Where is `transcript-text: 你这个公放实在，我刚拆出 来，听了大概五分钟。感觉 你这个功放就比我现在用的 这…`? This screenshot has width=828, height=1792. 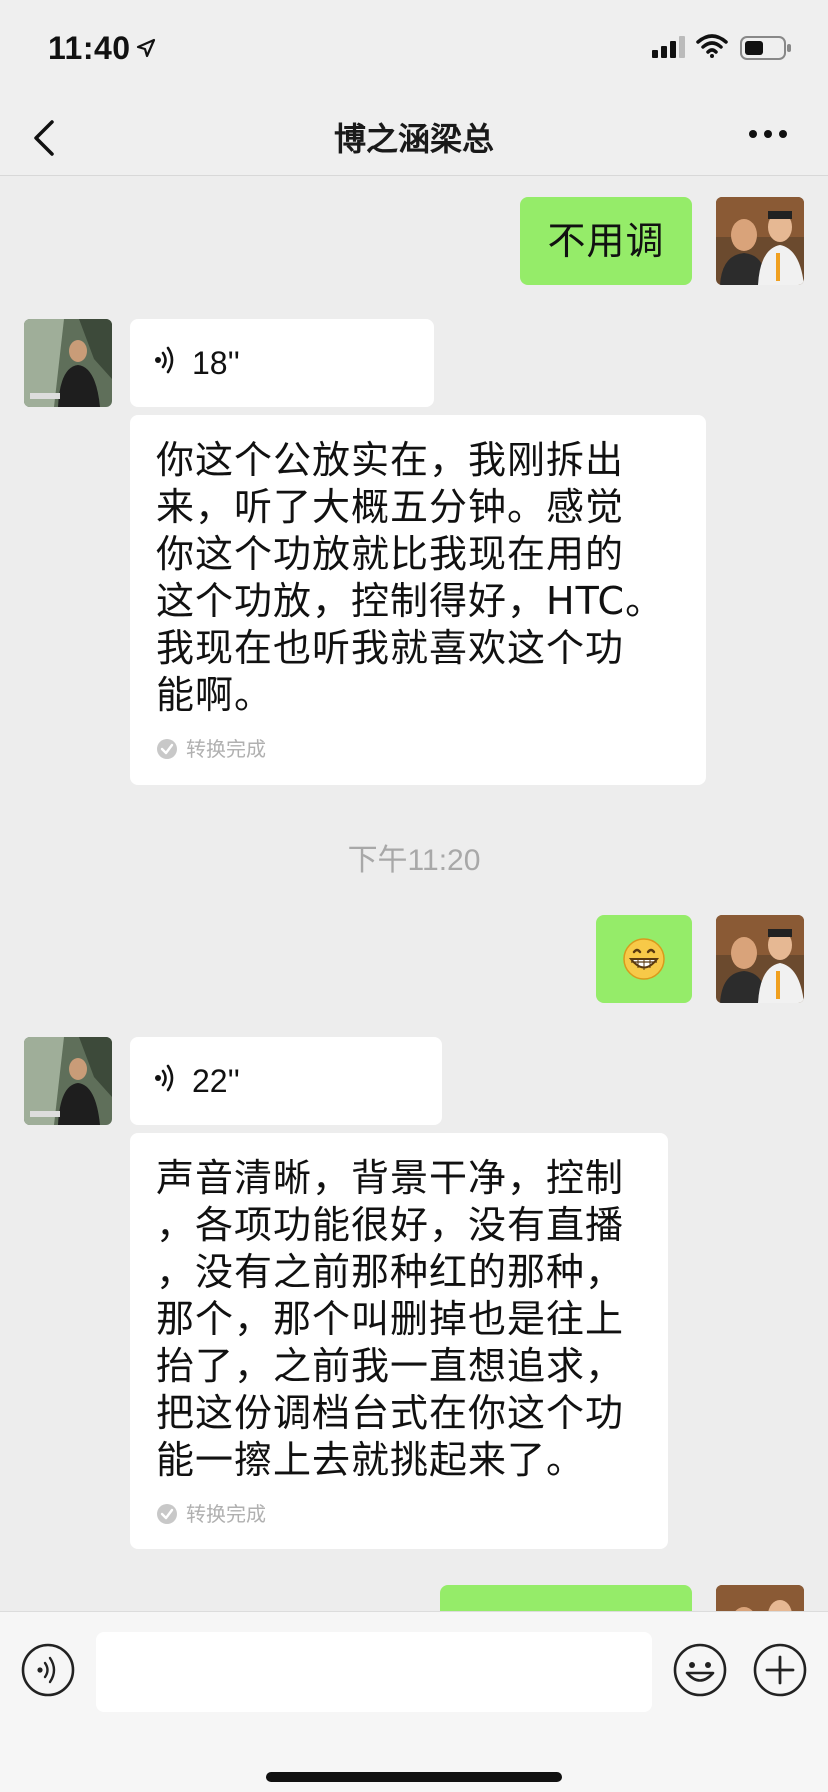 transcript-text: 你这个公放实在，我刚拆出 来，听了大概五分钟。感觉 你这个功放就比我现在用的 这… is located at coordinates (418, 578).